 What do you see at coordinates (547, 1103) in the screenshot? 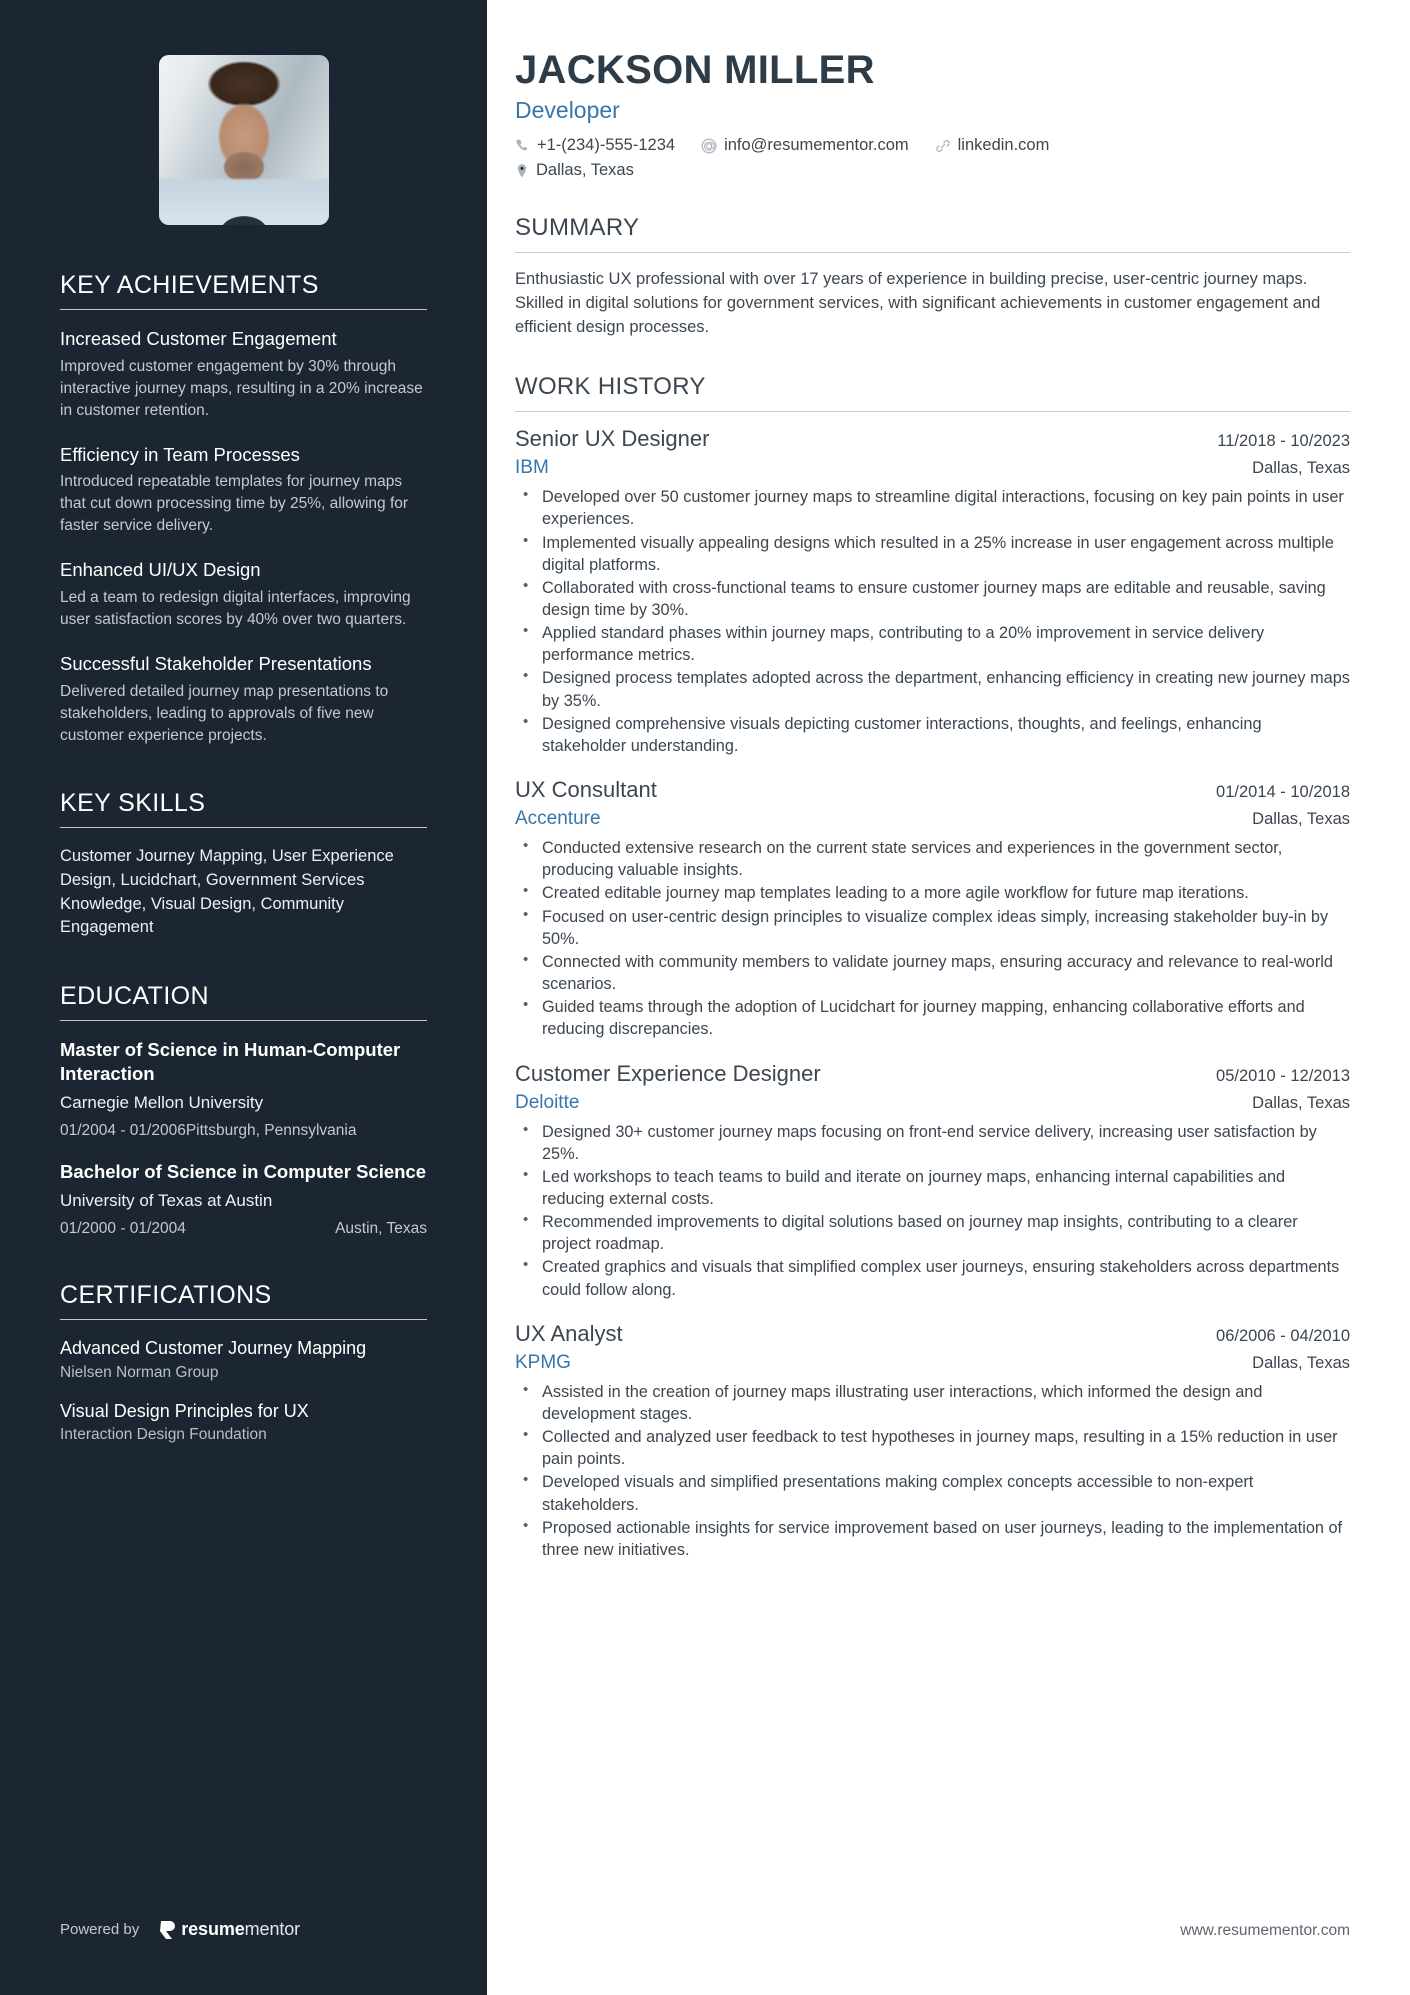
I see `job-company: Deloitte` at bounding box center [547, 1103].